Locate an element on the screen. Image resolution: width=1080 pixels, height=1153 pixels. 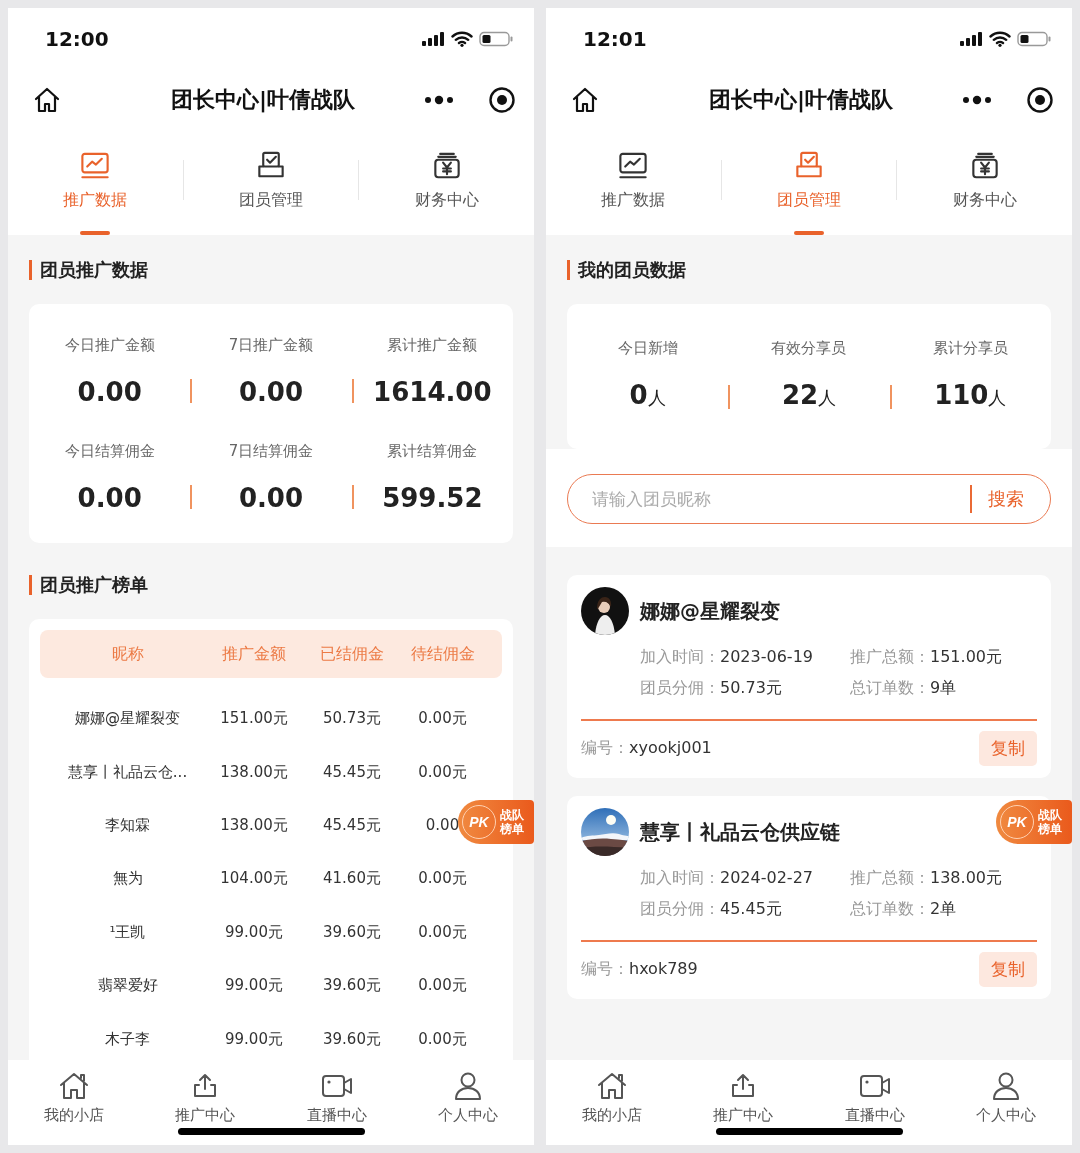
column-header: 已结佣金 is located at coordinates (352, 654).